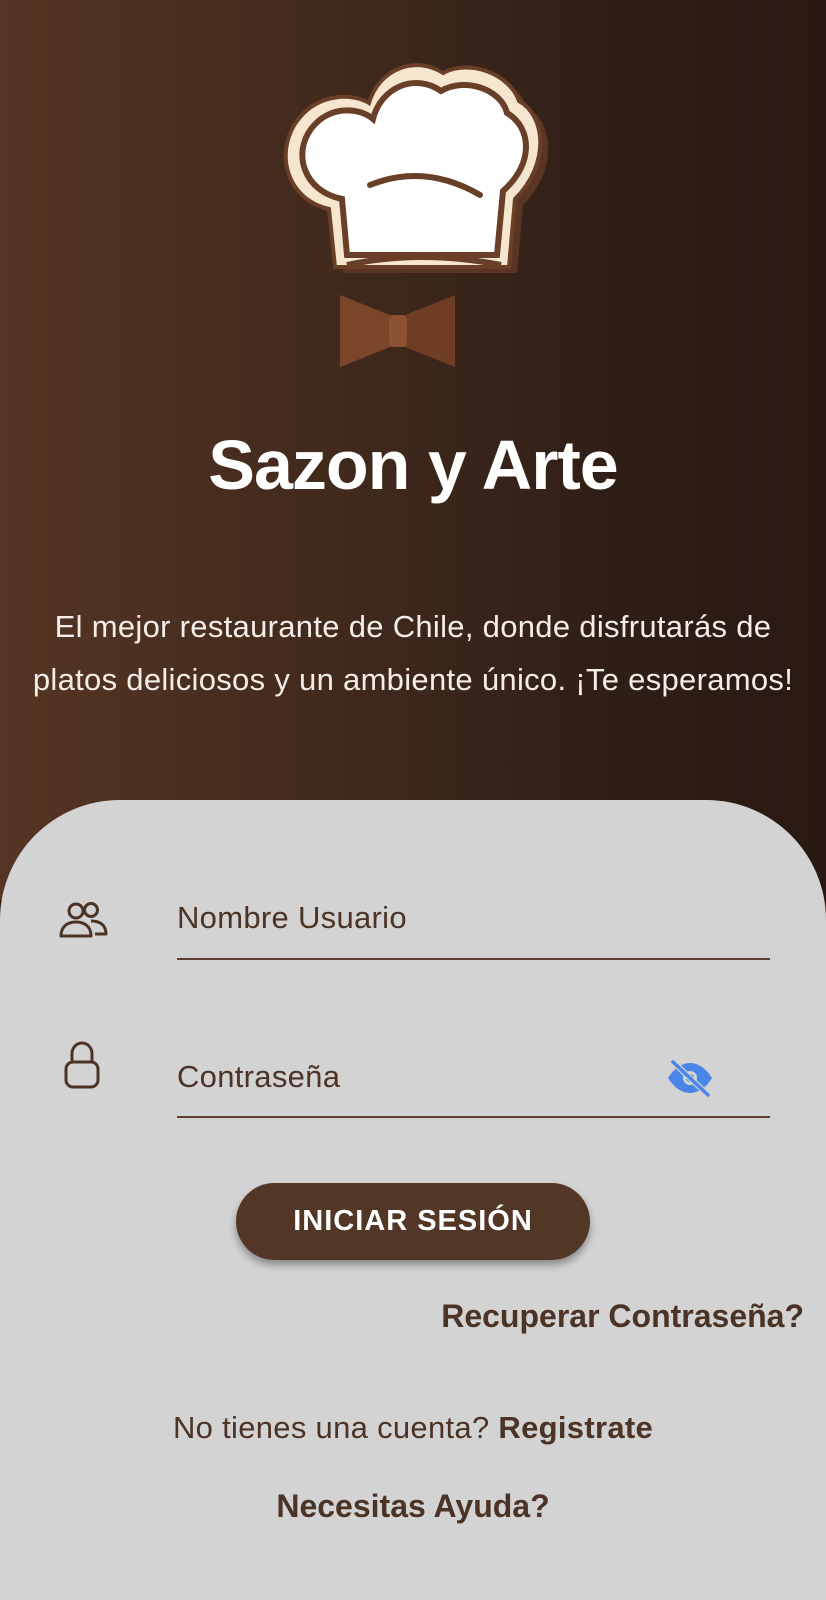 The width and height of the screenshot is (826, 1600). Describe the element at coordinates (575, 1427) in the screenshot. I see `register-link: Registrate` at that location.